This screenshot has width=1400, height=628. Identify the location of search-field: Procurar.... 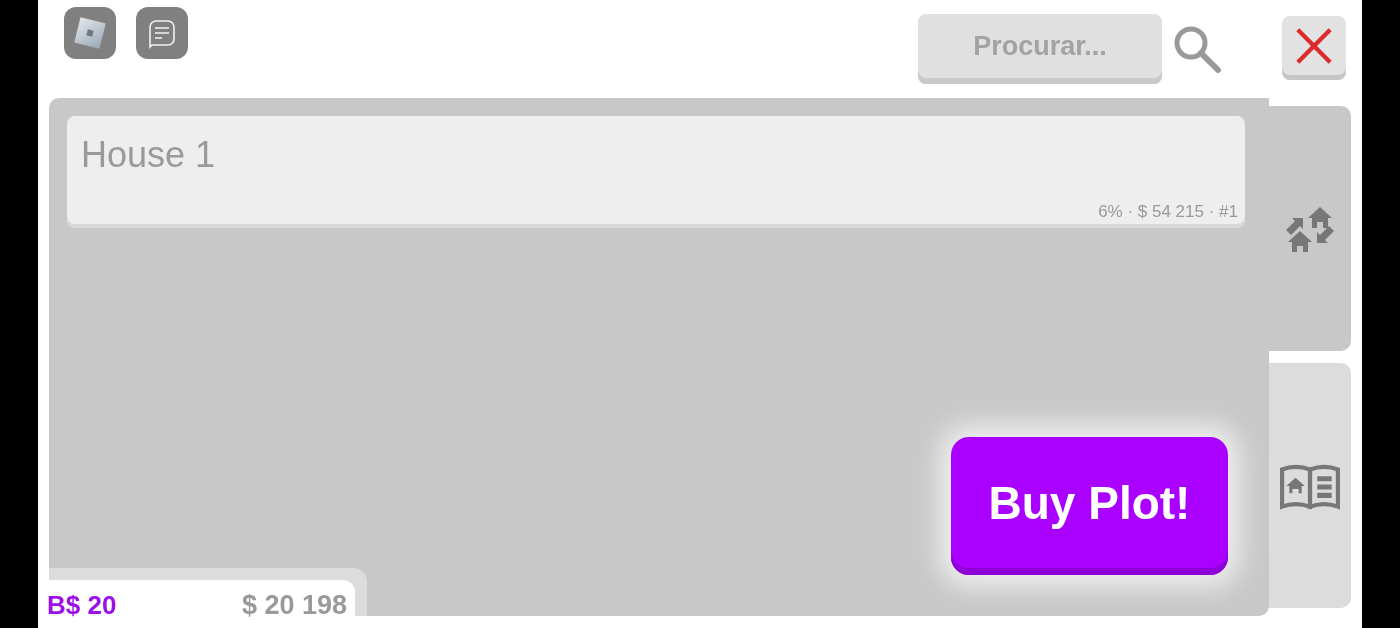
(1040, 49).